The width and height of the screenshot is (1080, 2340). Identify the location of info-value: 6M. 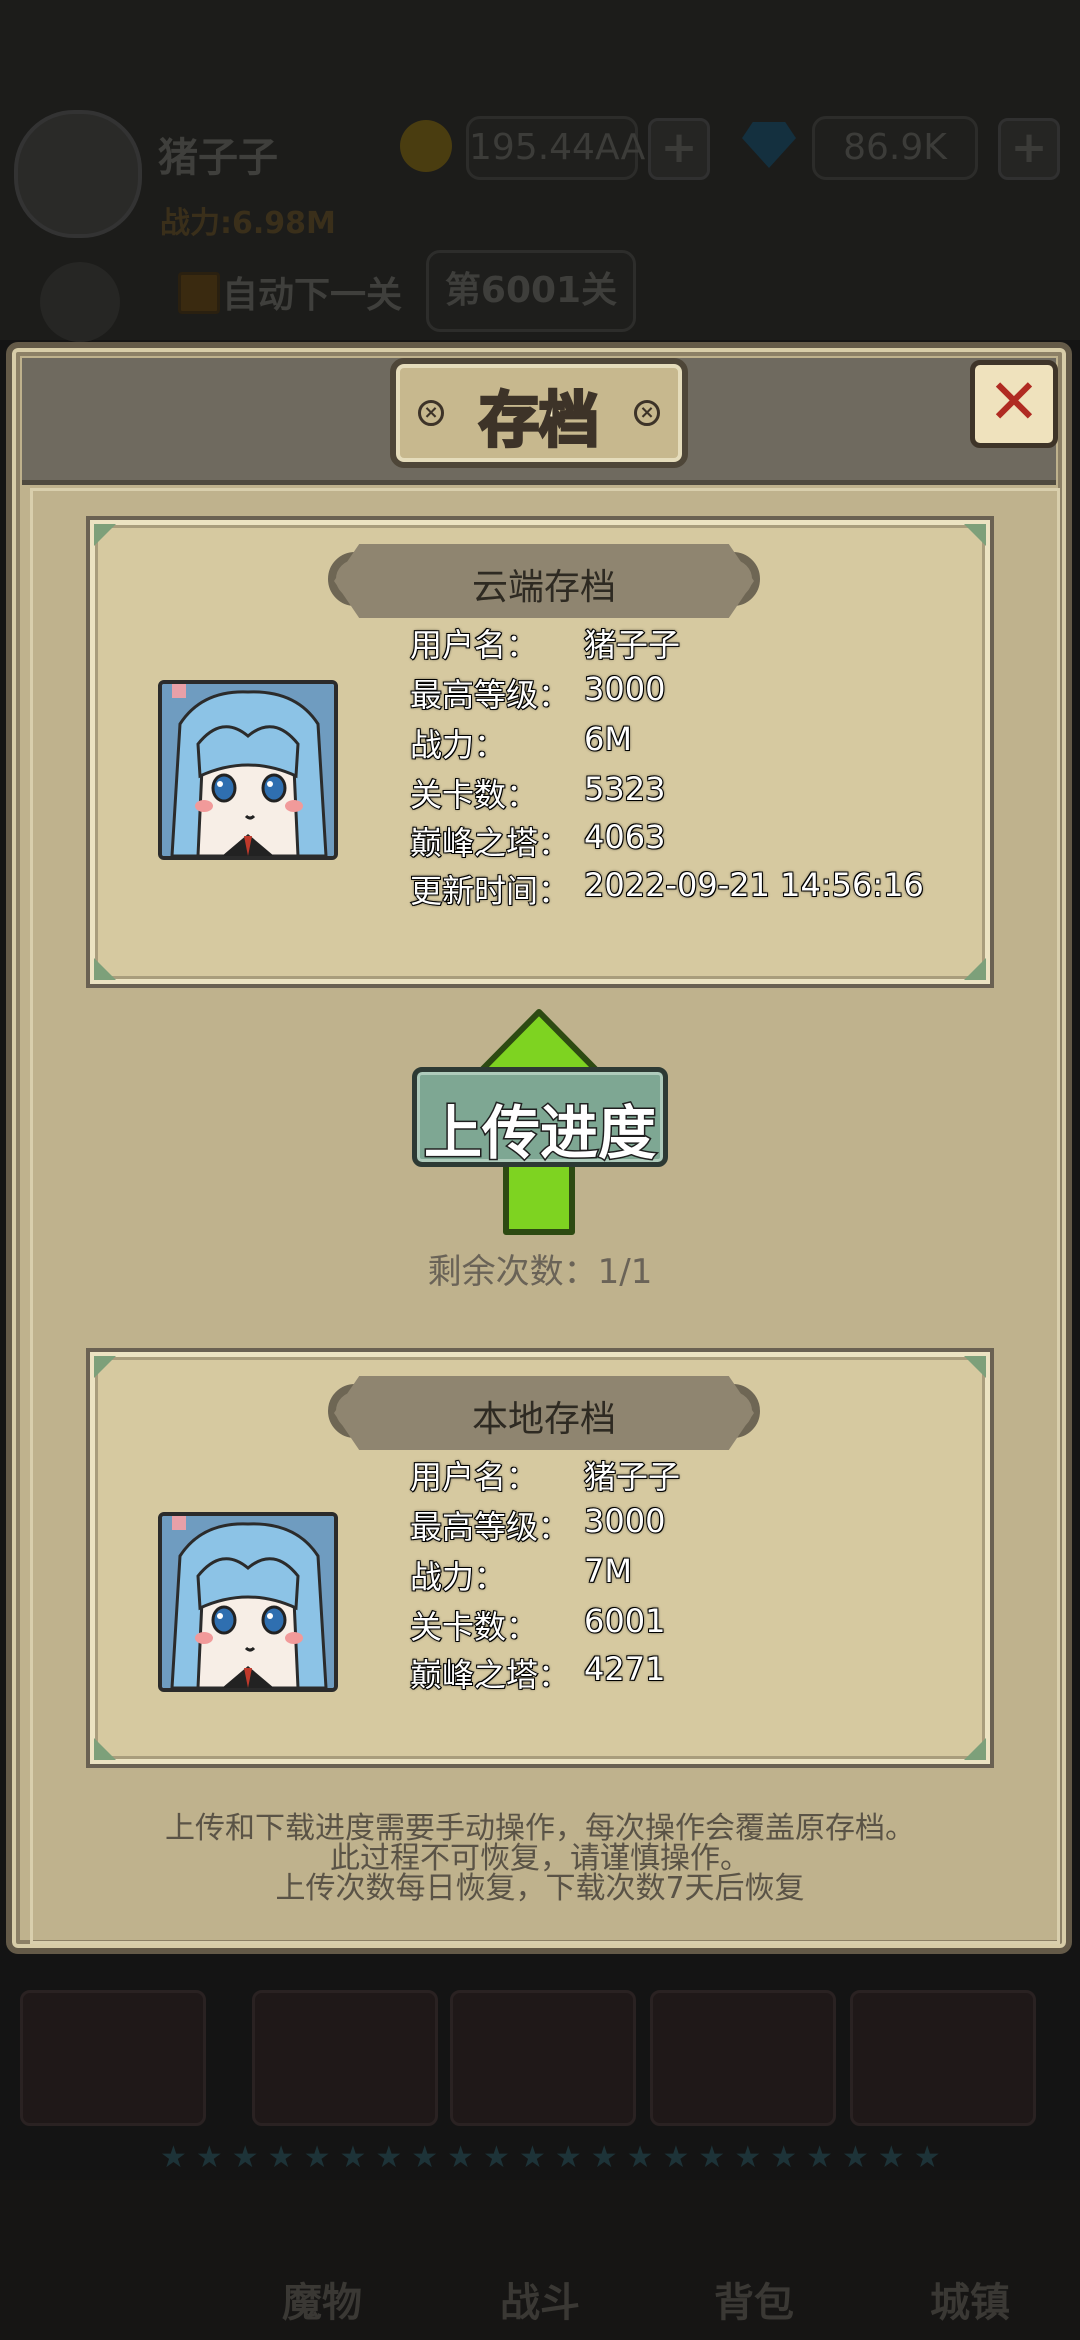
(608, 739).